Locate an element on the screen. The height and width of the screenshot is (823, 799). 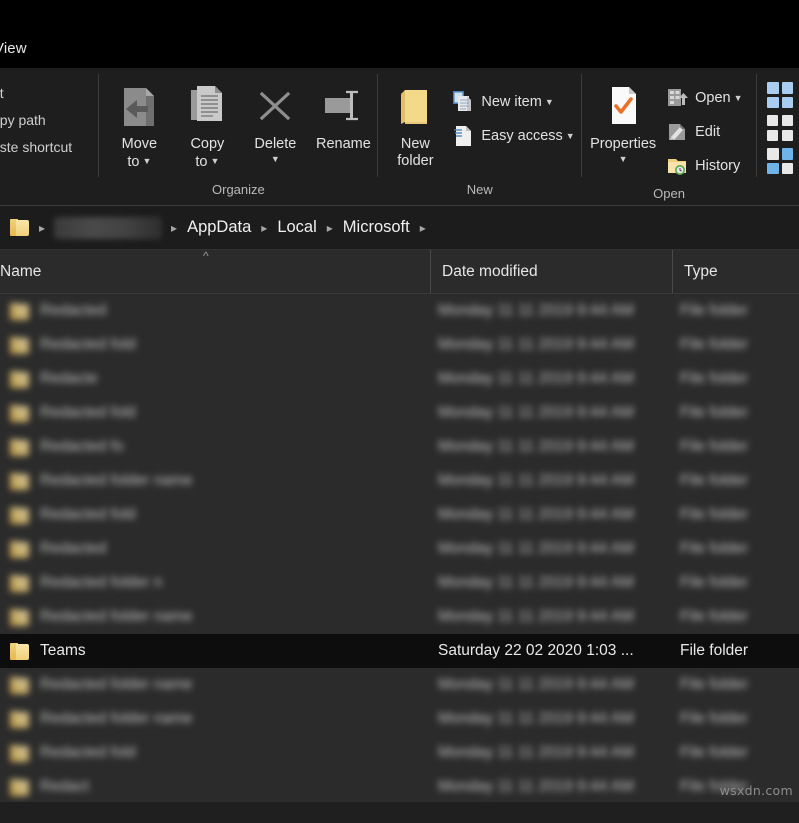
new-item-button: New item ▼ is located at coordinates (513, 102).